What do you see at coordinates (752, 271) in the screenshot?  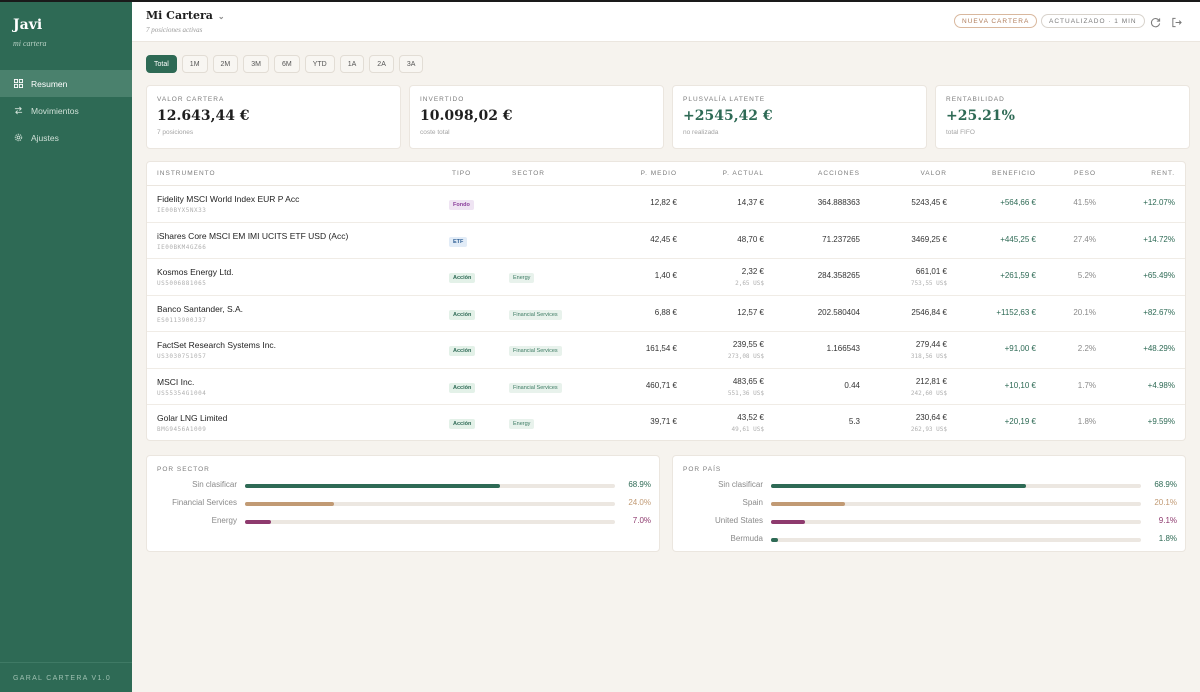 I see `current-price: 2,32 €` at bounding box center [752, 271].